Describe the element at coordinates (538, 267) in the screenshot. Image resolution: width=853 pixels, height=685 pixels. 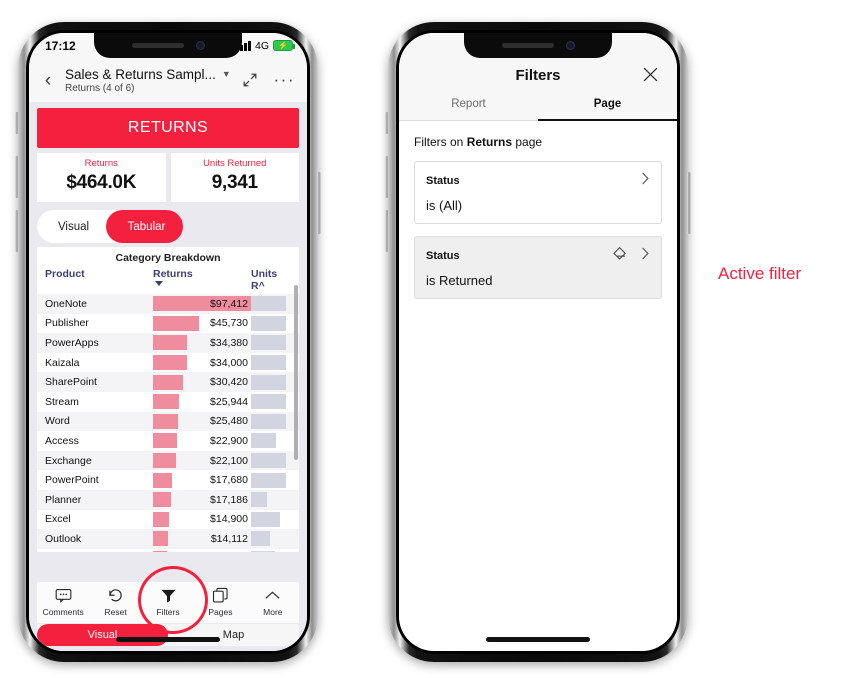
I see `filter-card-status-returned: Status is Returned` at that location.